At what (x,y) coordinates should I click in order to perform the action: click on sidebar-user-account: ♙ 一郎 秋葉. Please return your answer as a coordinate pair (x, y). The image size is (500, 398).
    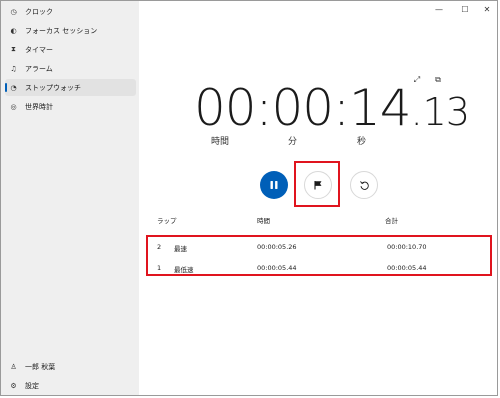
    Looking at the image, I should click on (70, 366).